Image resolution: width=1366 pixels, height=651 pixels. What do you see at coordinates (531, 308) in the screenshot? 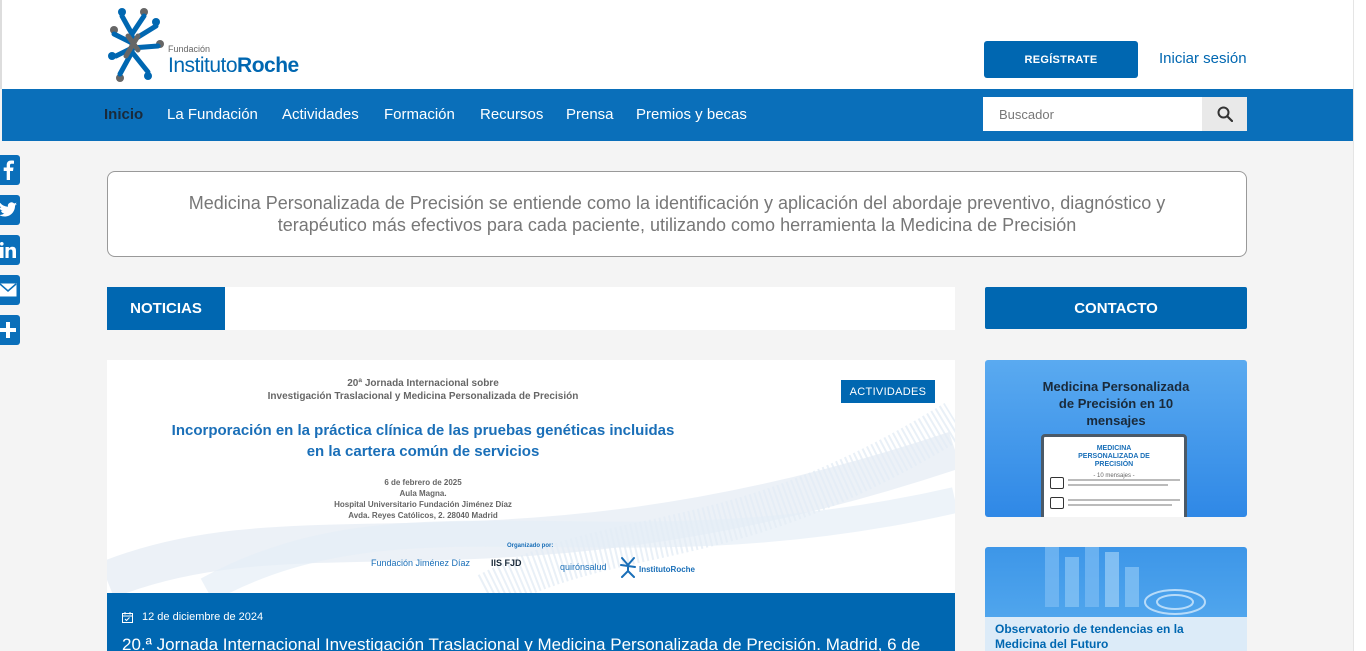
I see `news-section-header: NOTICIAS` at bounding box center [531, 308].